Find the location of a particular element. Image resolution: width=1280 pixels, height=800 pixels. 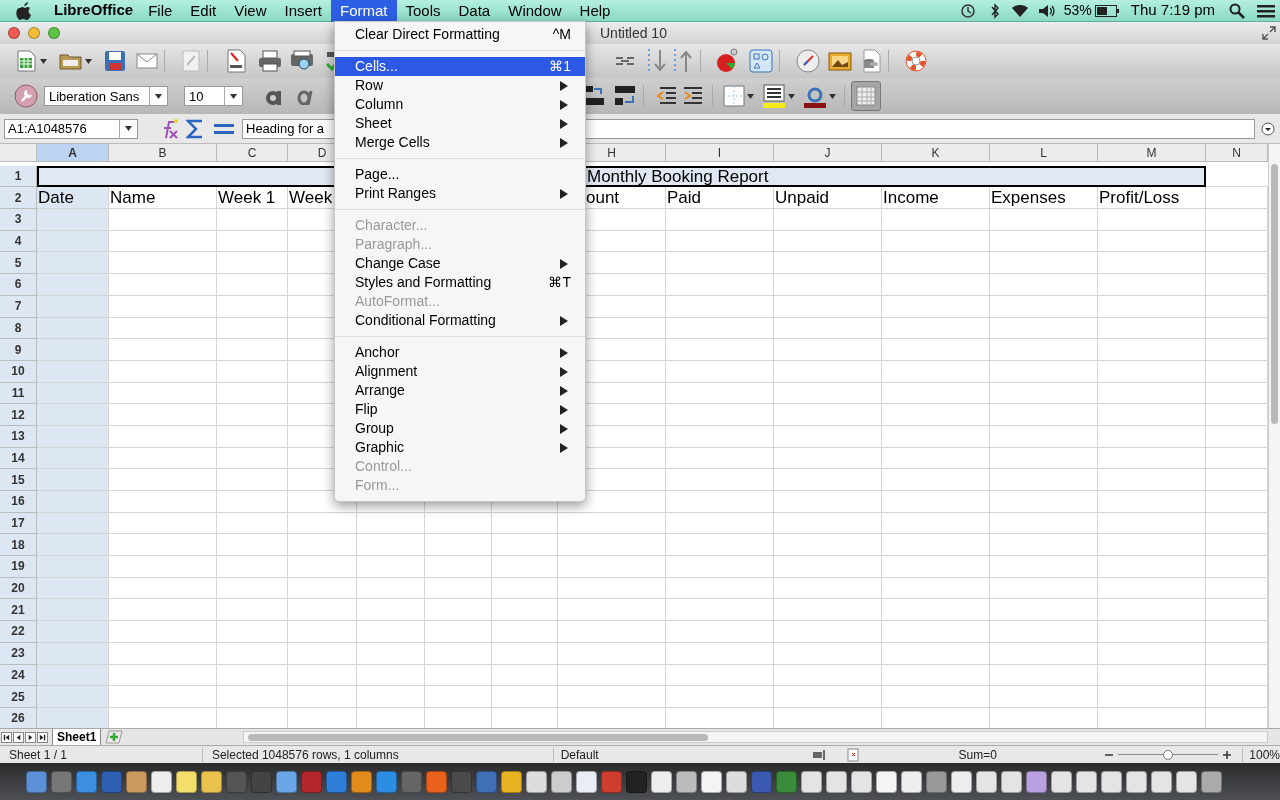

wifi-icon is located at coordinates (1019, 10).